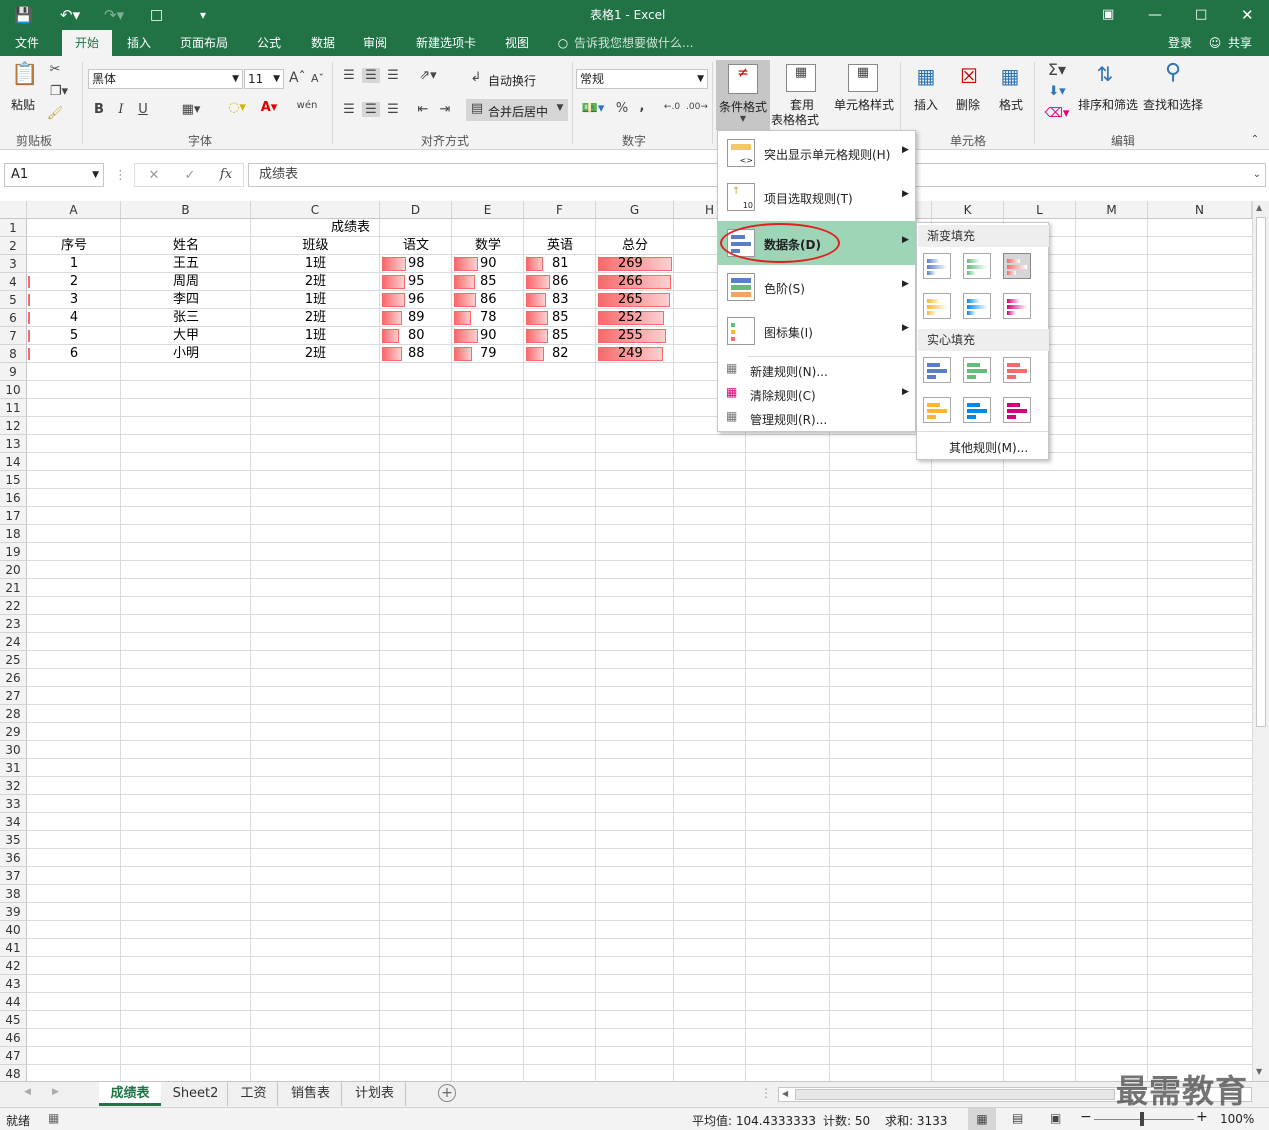 The height and width of the screenshot is (1130, 1269). What do you see at coordinates (13, 984) in the screenshot?
I see `row-header-43: 43` at bounding box center [13, 984].